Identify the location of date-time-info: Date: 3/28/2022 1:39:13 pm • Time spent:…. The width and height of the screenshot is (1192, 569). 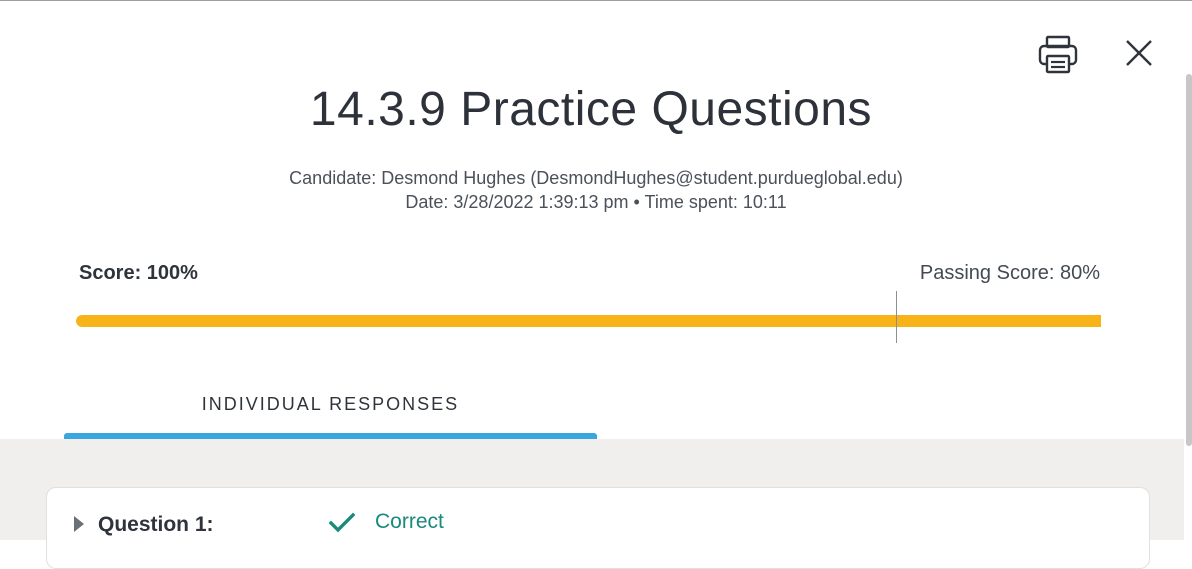
(596, 202).